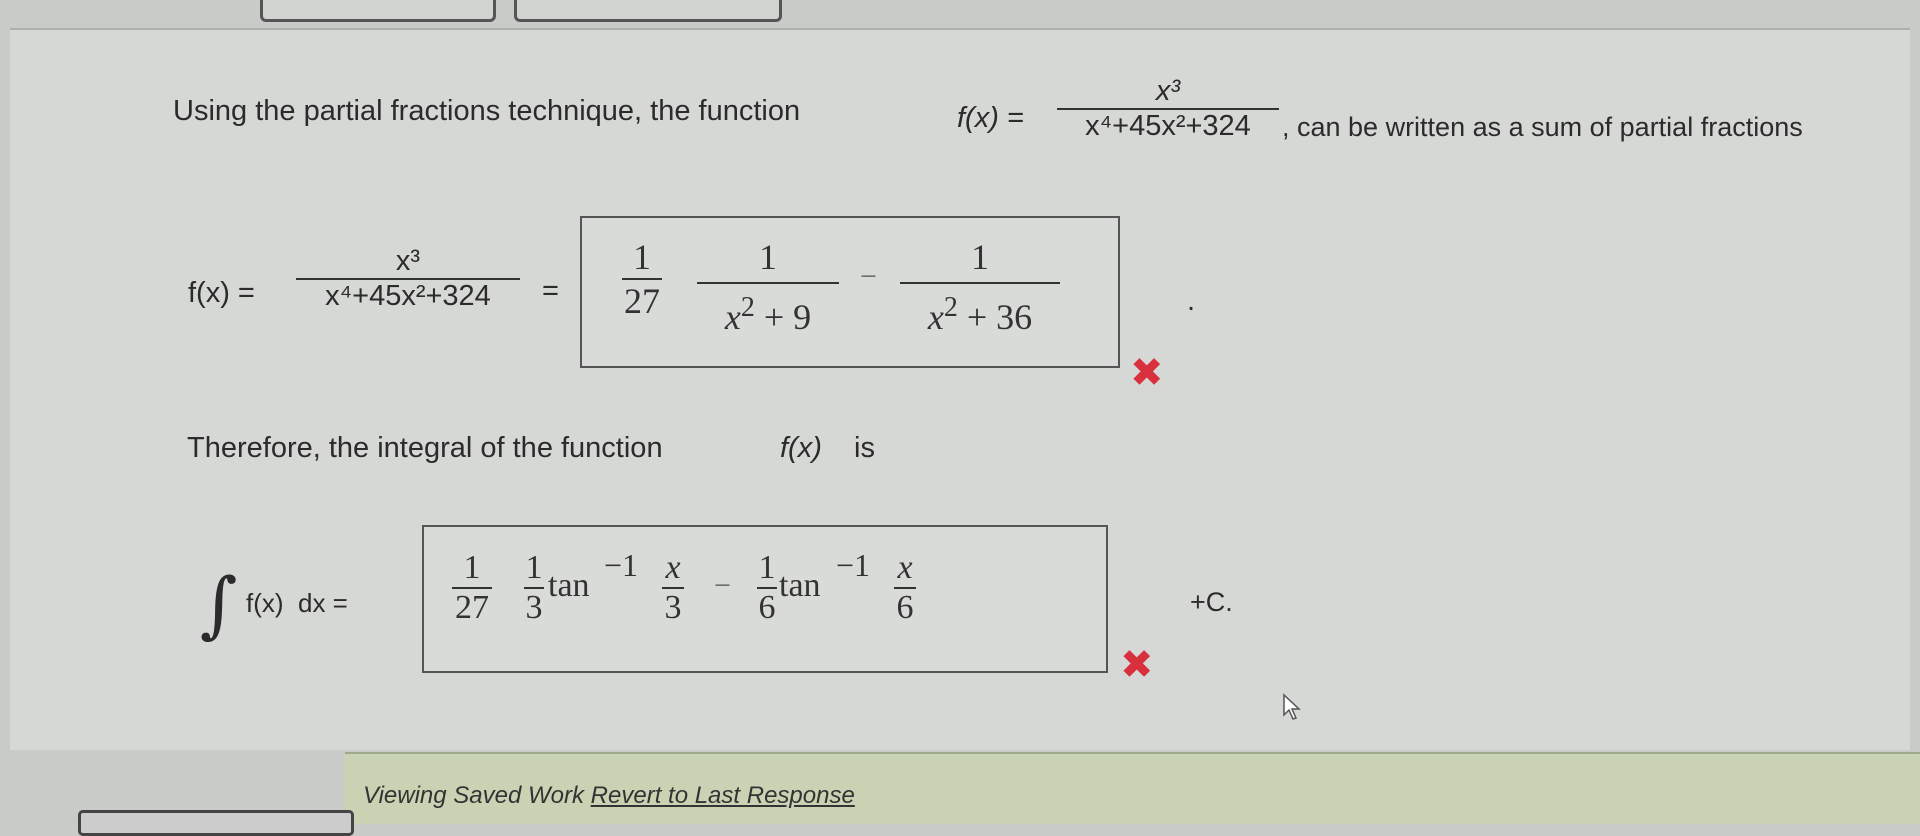 The width and height of the screenshot is (1920, 836). I want to click on term2-den-exp: 2, so click(950, 307).